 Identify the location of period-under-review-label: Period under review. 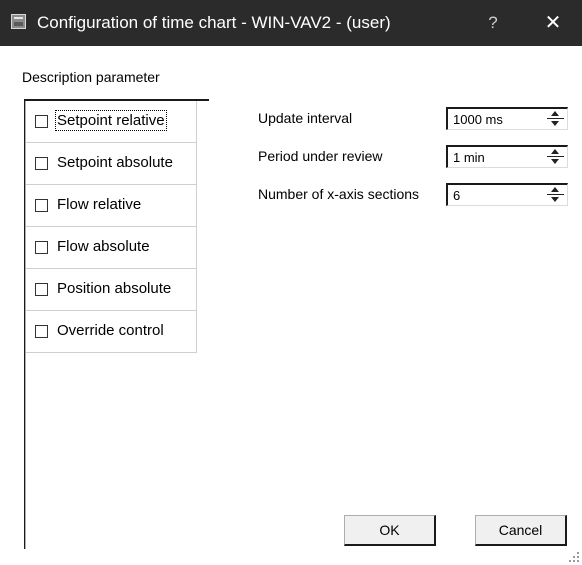
(320, 156).